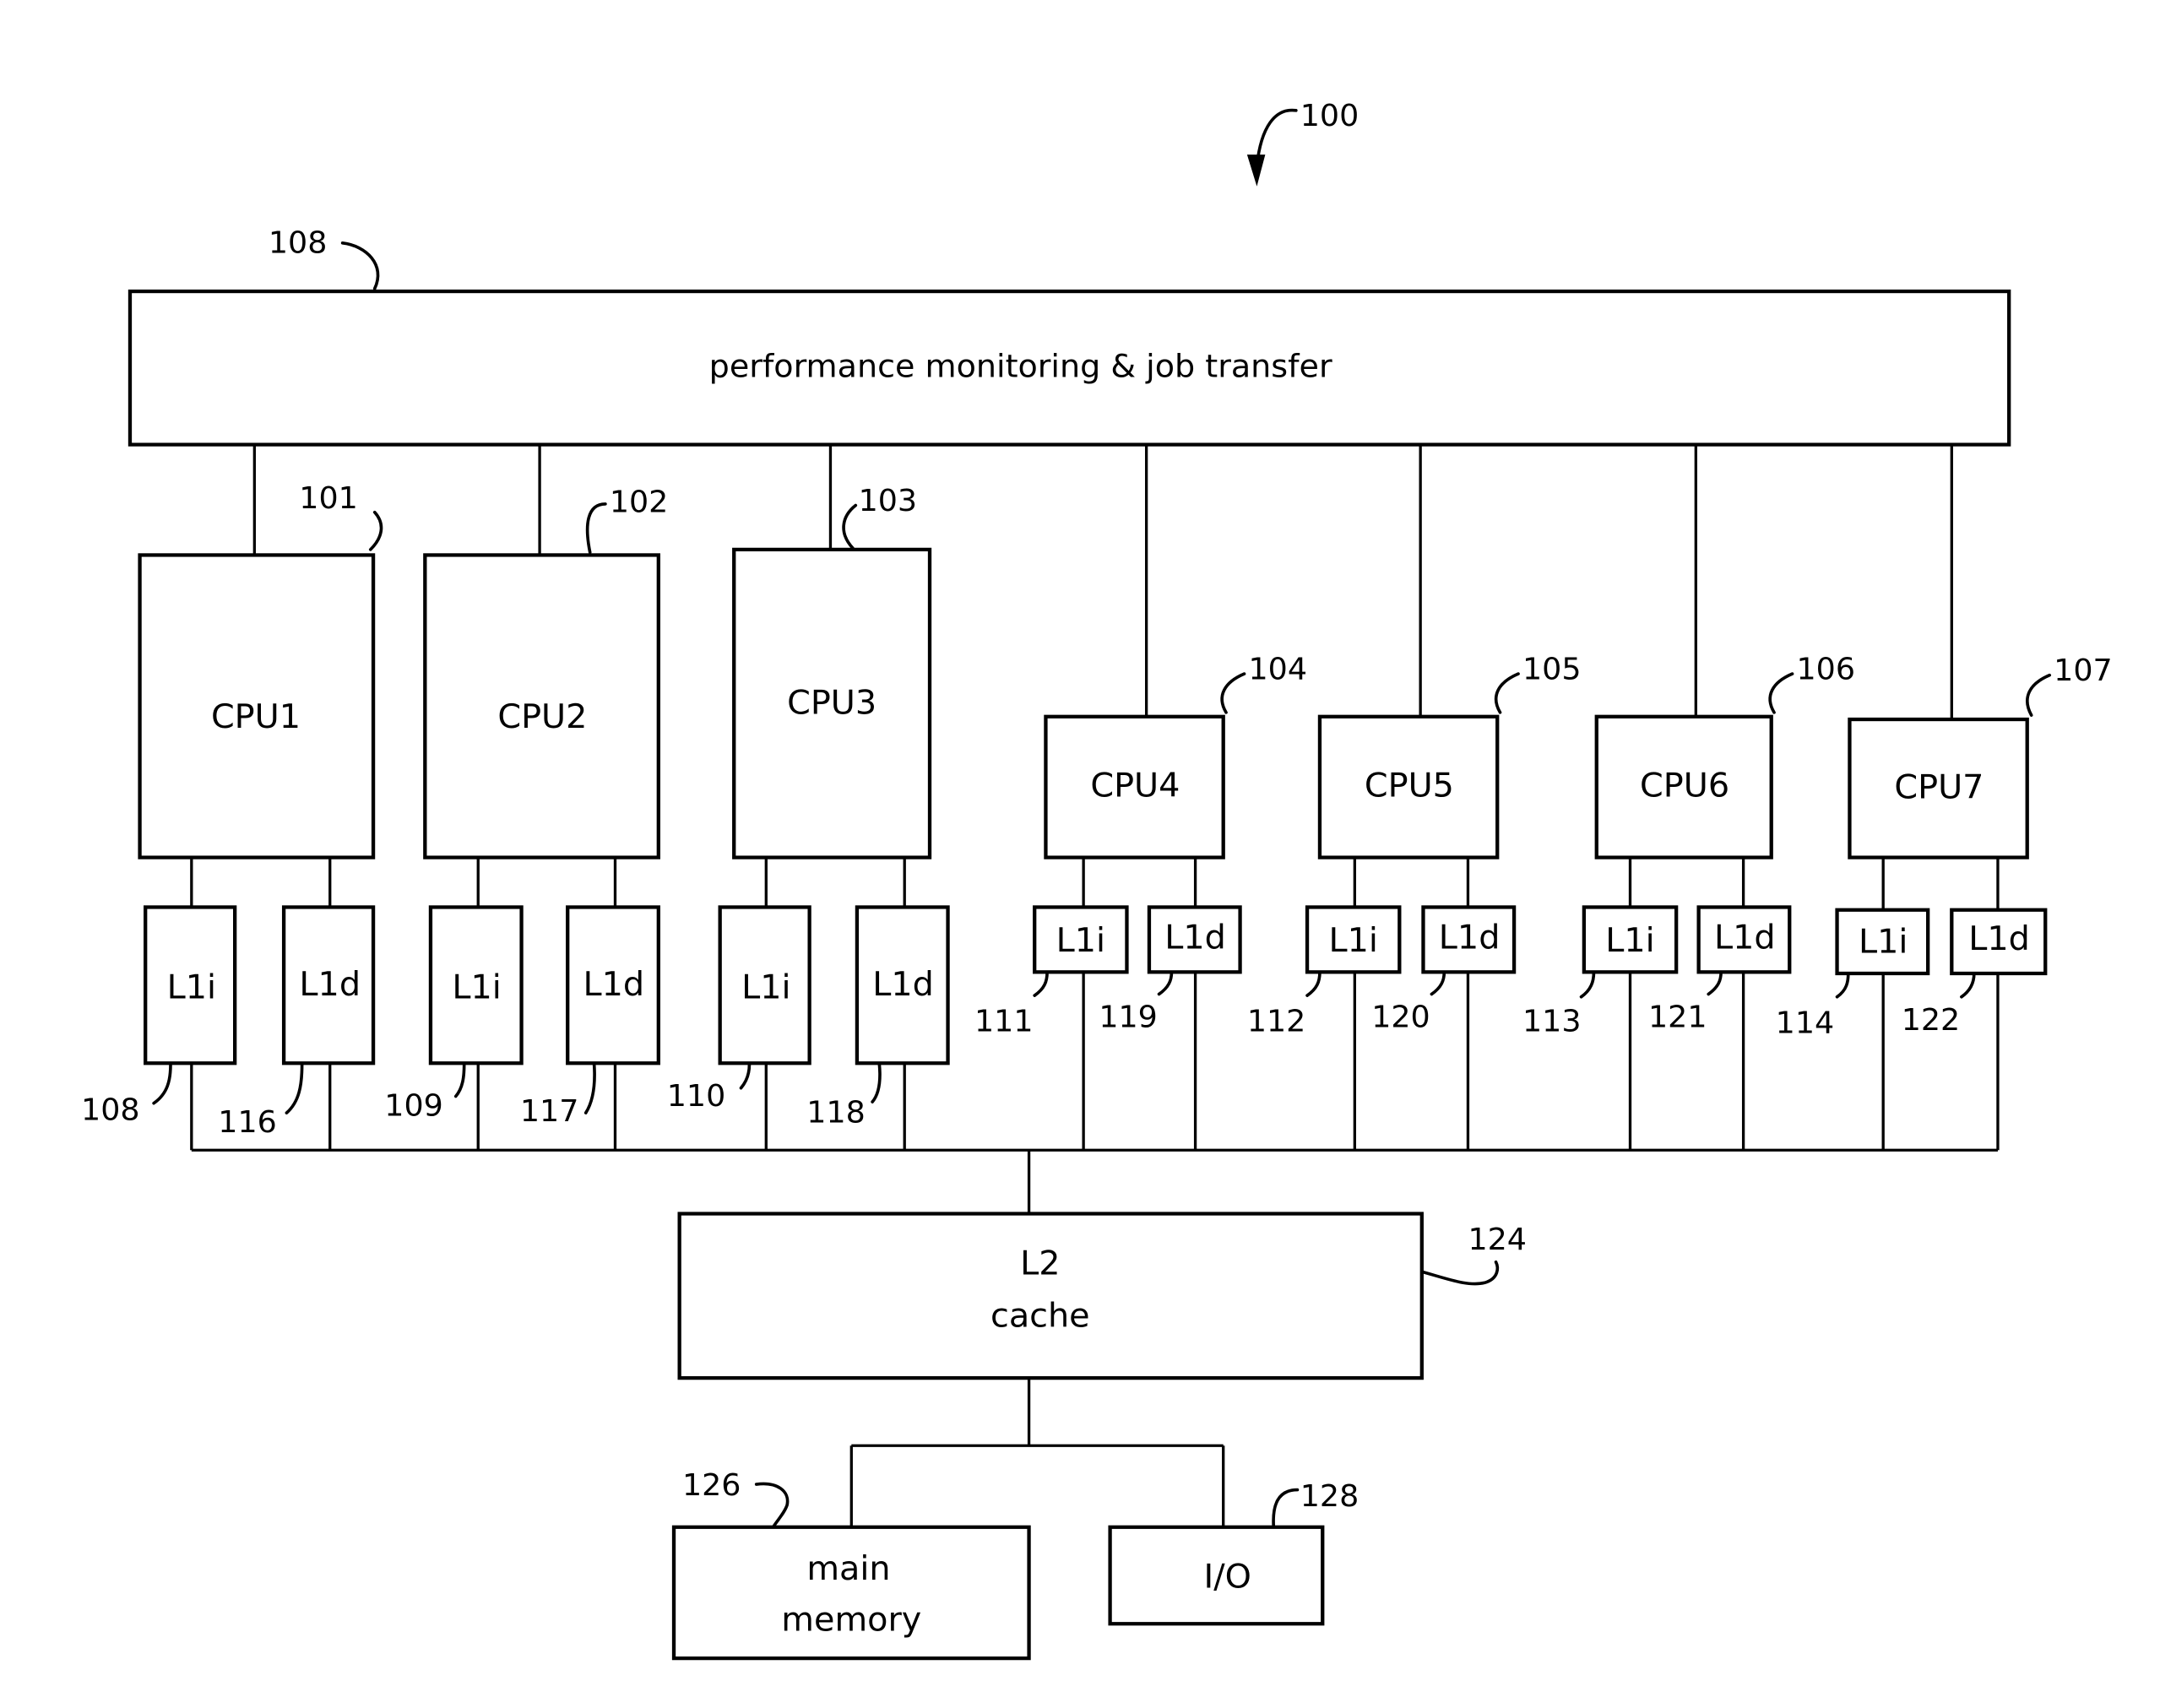 The height and width of the screenshot is (1708, 2160). I want to click on l2-cache: L2 cache 124, so click(1102, 1296).